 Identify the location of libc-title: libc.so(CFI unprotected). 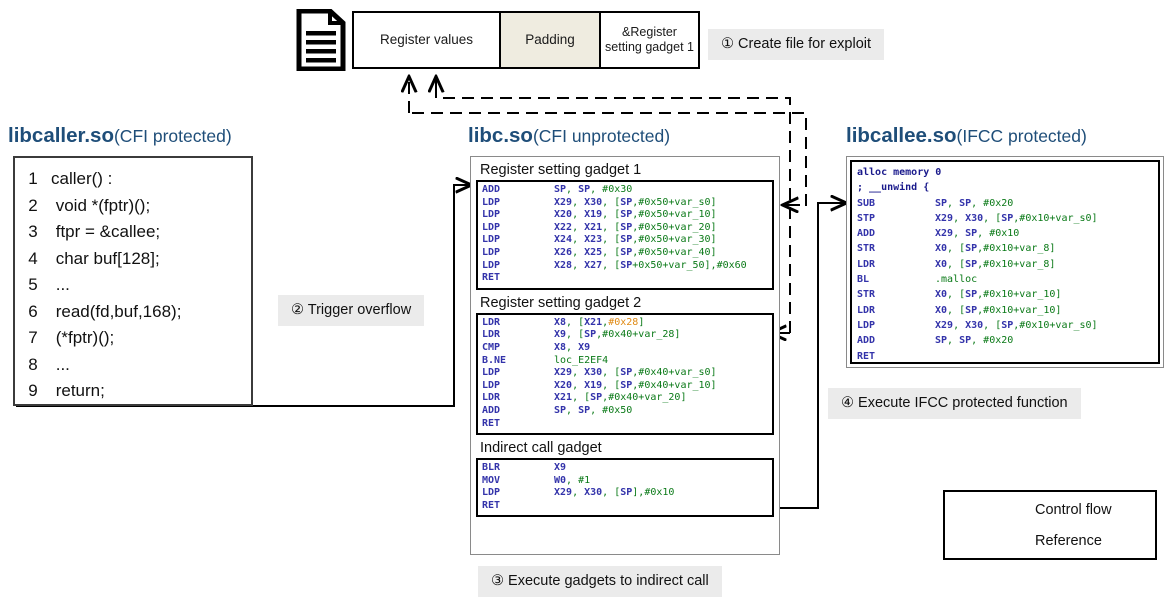
(569, 136).